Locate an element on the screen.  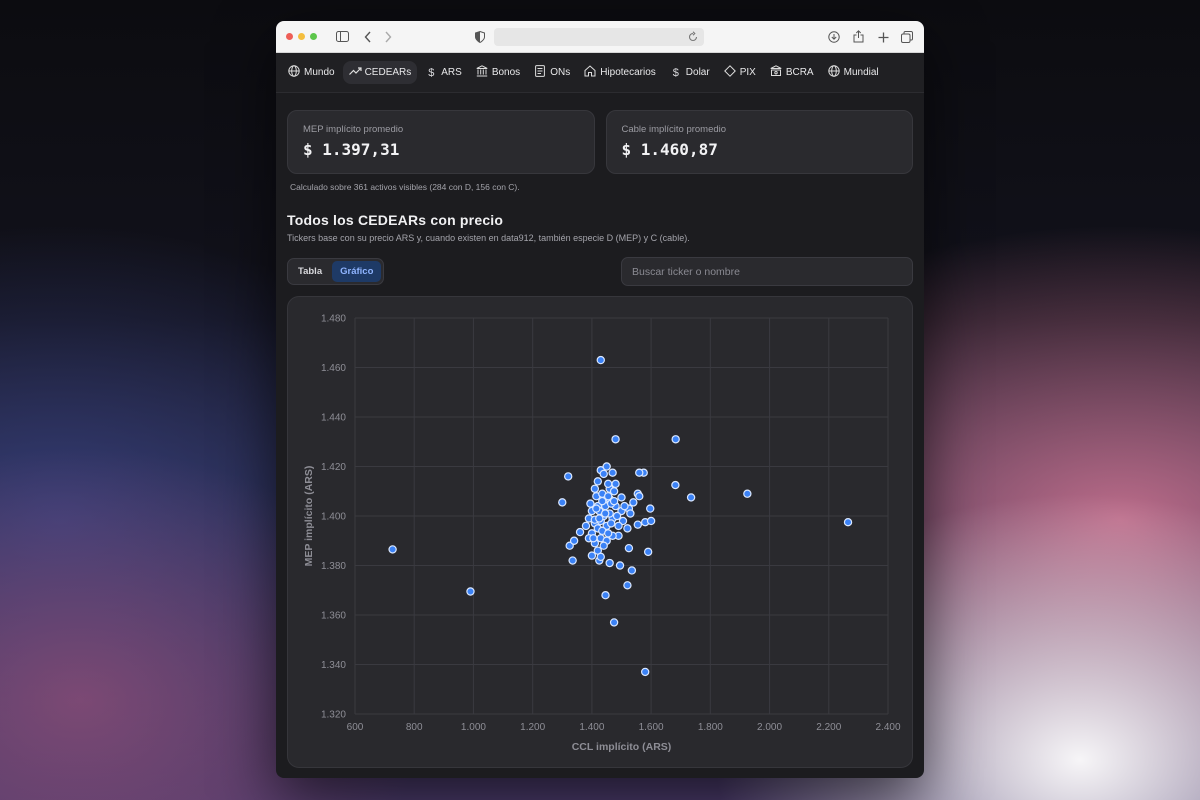
nav-item-ars: $ ARS is located at coordinates (443, 73).